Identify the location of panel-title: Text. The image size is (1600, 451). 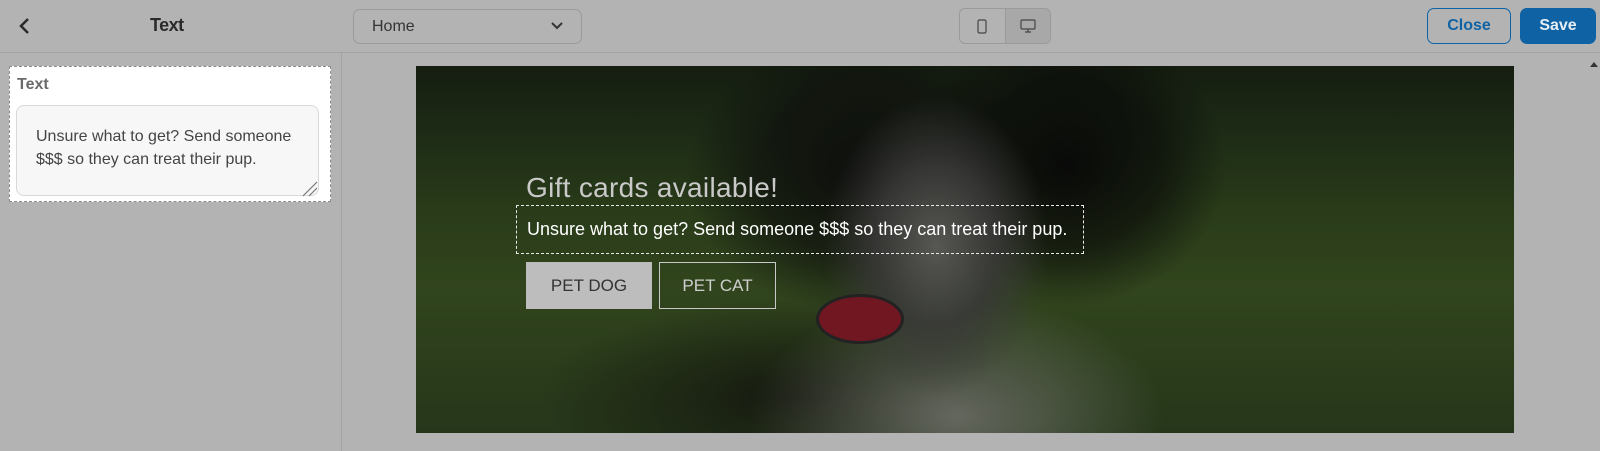
(167, 25).